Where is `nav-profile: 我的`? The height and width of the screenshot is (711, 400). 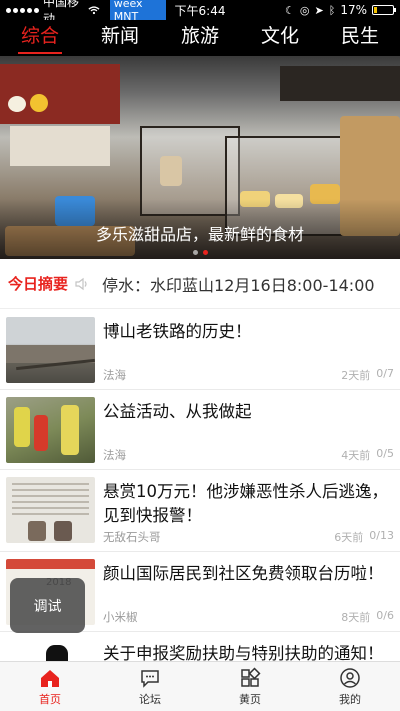 nav-profile: 我的 is located at coordinates (350, 686).